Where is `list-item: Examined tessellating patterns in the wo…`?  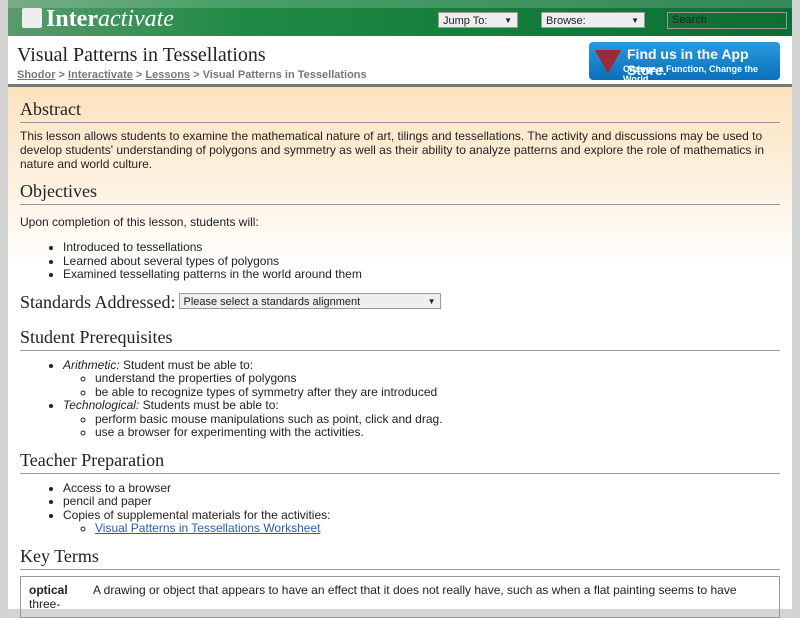
list-item: Examined tessellating patterns in the wo… is located at coordinates (421, 274).